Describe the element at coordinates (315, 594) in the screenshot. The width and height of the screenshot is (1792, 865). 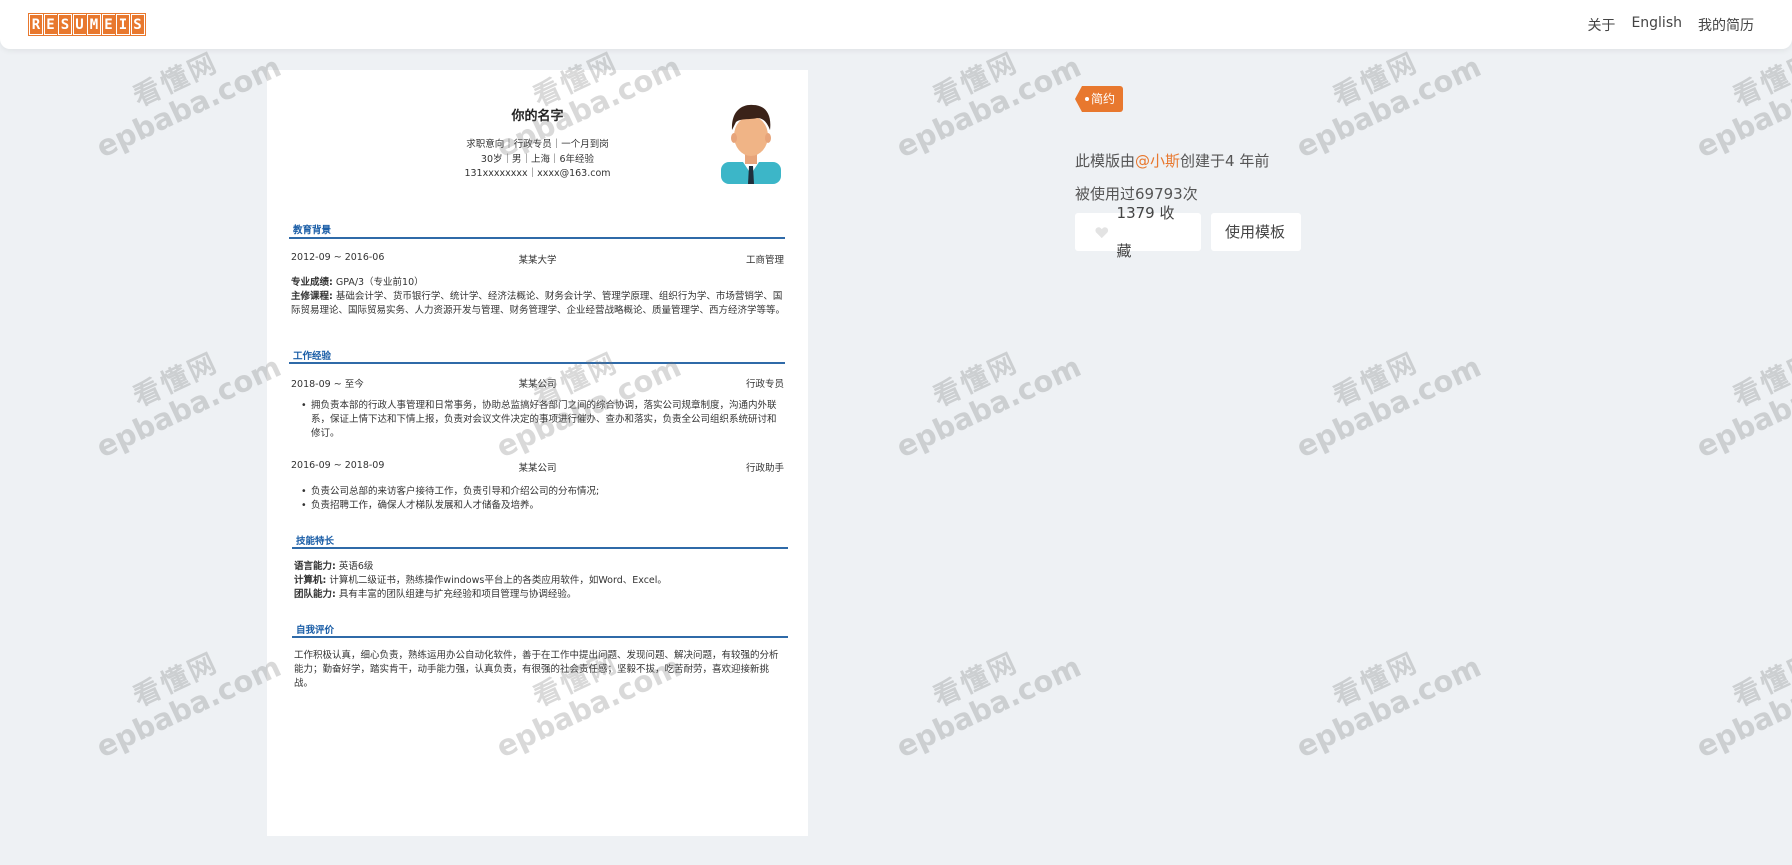
I see `skill-label: 团队能力:` at that location.